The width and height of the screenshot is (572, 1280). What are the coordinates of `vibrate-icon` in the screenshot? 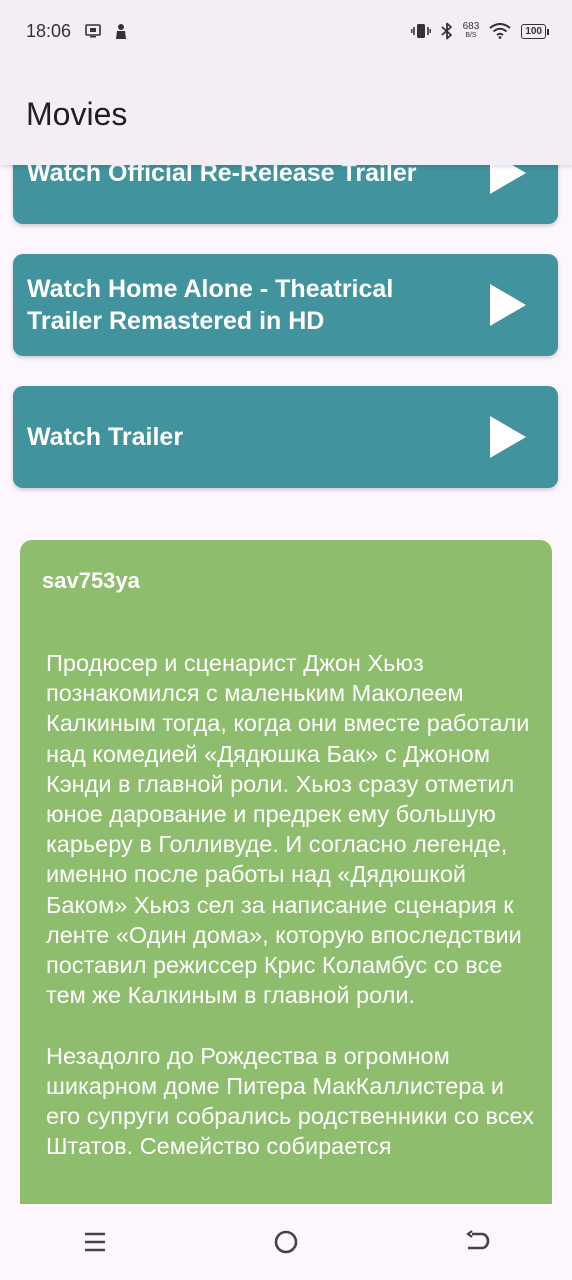 It's located at (420, 31).